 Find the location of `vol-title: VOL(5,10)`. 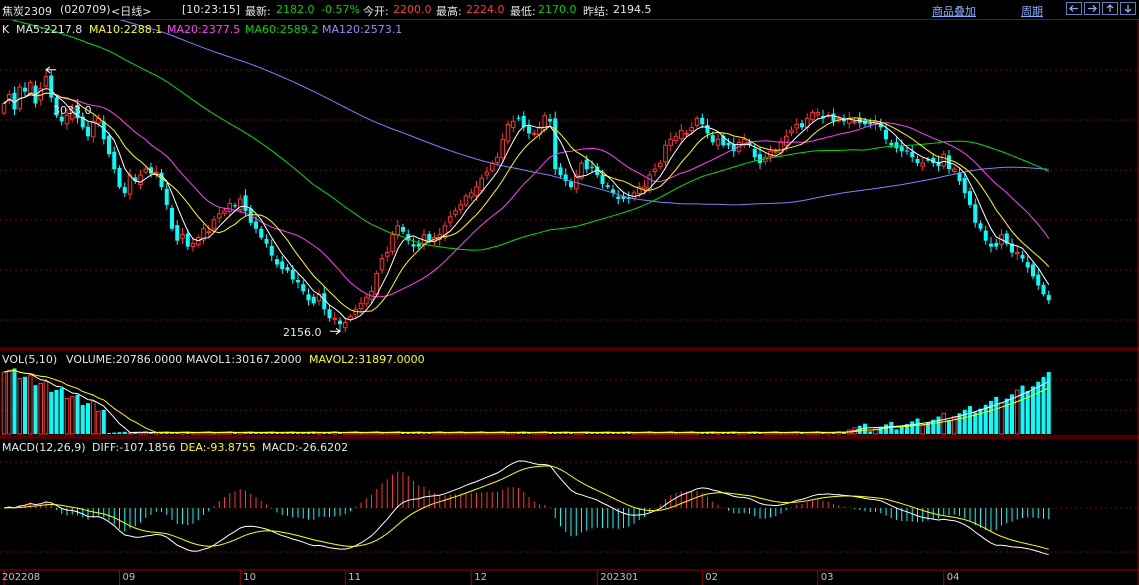

vol-title: VOL(5,10) is located at coordinates (30, 359).